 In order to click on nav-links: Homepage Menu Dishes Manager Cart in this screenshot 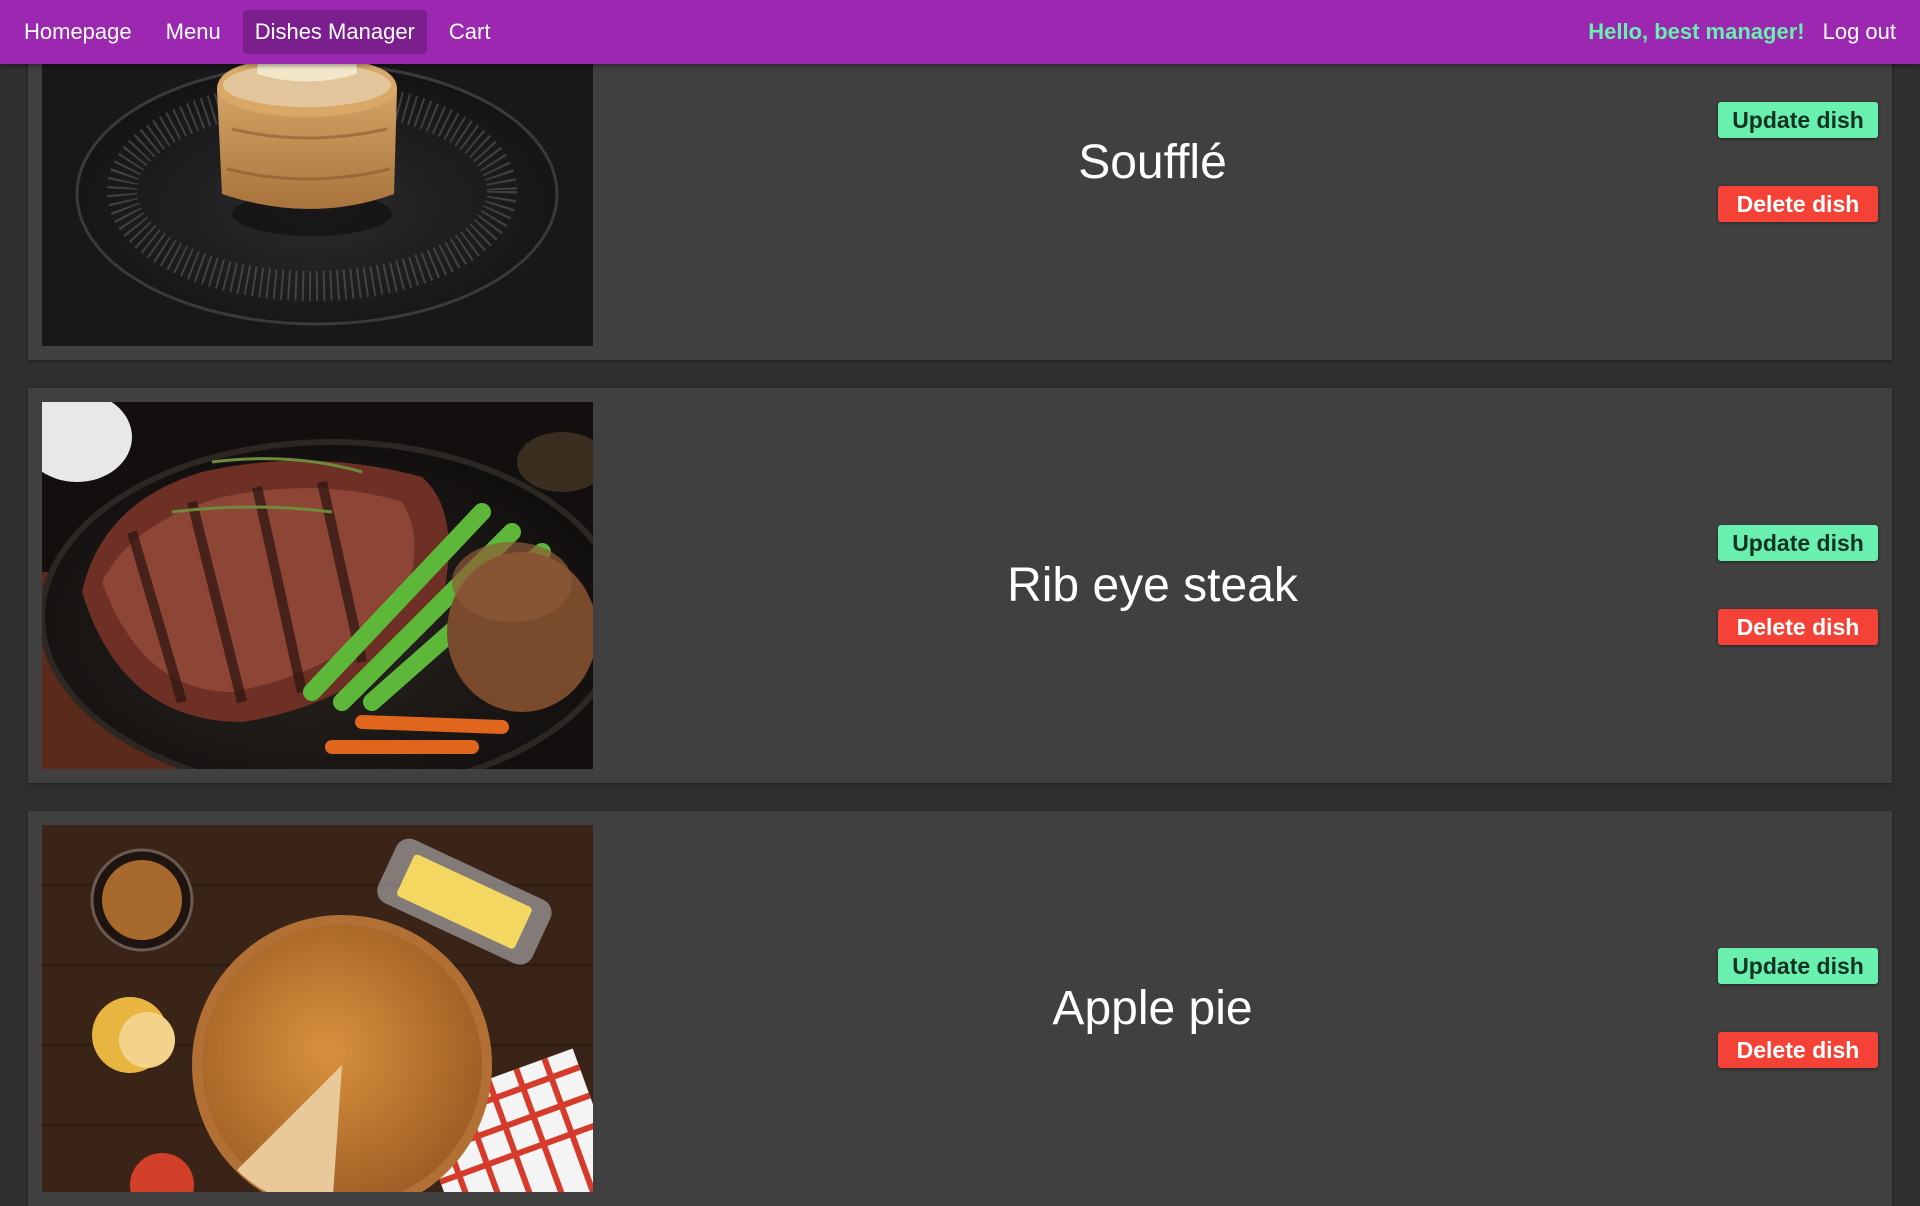, I will do `click(251, 32)`.